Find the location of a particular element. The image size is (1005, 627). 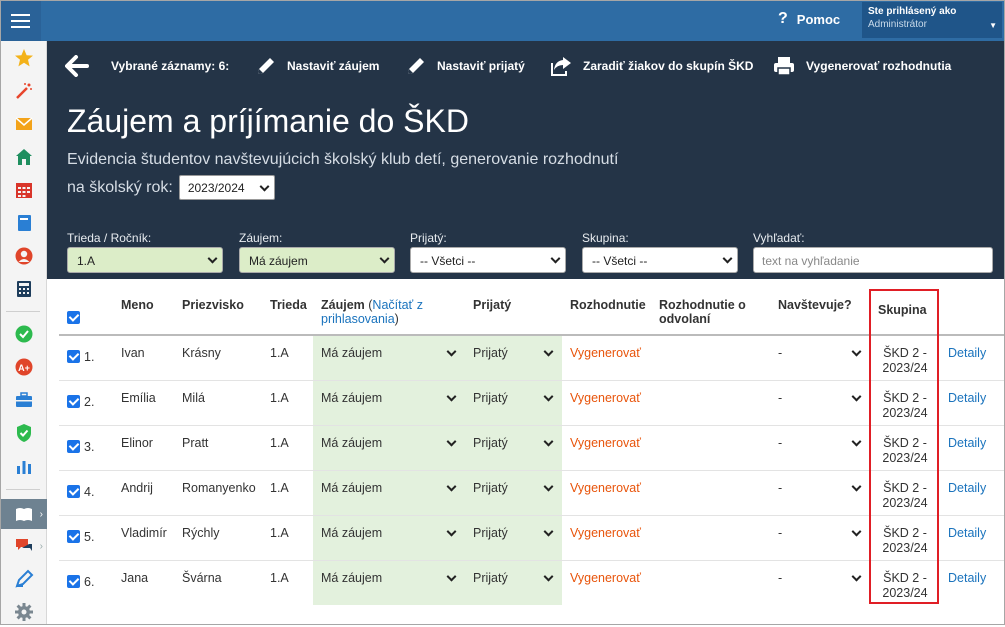

school-year-select: 2023/2024 is located at coordinates (226, 187).